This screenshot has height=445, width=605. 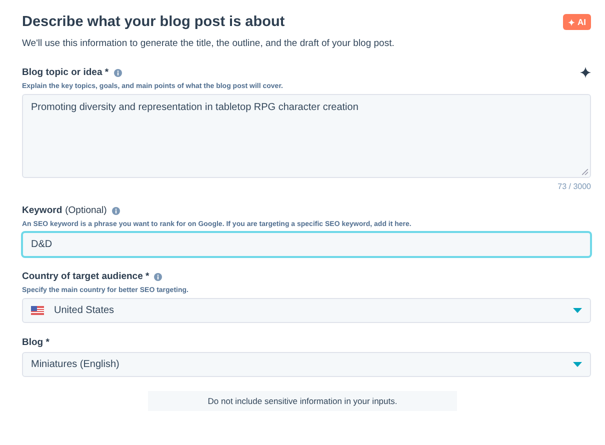 What do you see at coordinates (306, 364) in the screenshot?
I see `dropdown-select: Miniatures (English)` at bounding box center [306, 364].